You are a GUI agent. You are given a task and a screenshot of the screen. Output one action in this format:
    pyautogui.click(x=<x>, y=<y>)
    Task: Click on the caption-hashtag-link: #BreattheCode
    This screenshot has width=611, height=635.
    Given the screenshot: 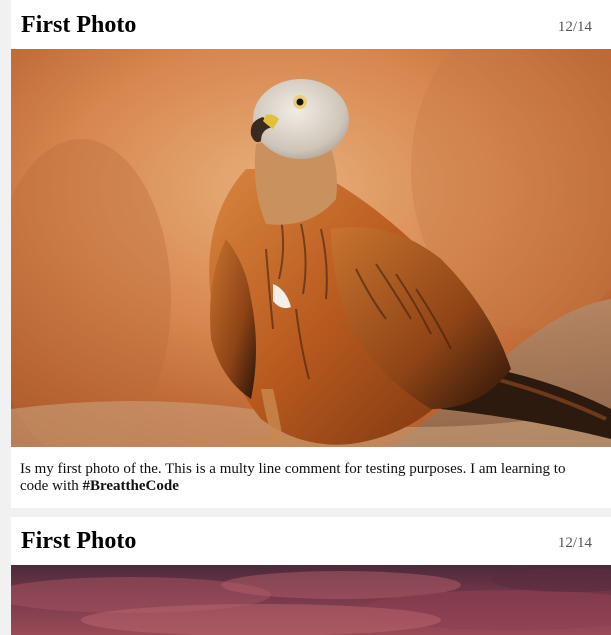 What is the action you would take?
    pyautogui.click(x=130, y=486)
    